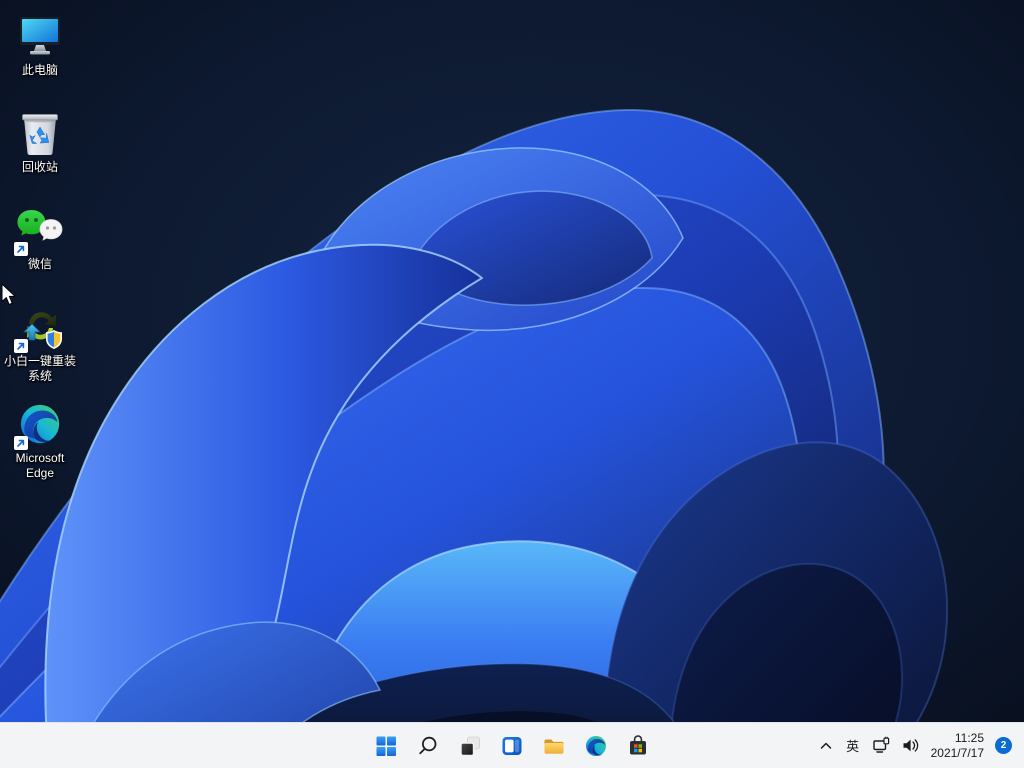 This screenshot has width=1024, height=768. I want to click on widgets-icon, so click(512, 745).